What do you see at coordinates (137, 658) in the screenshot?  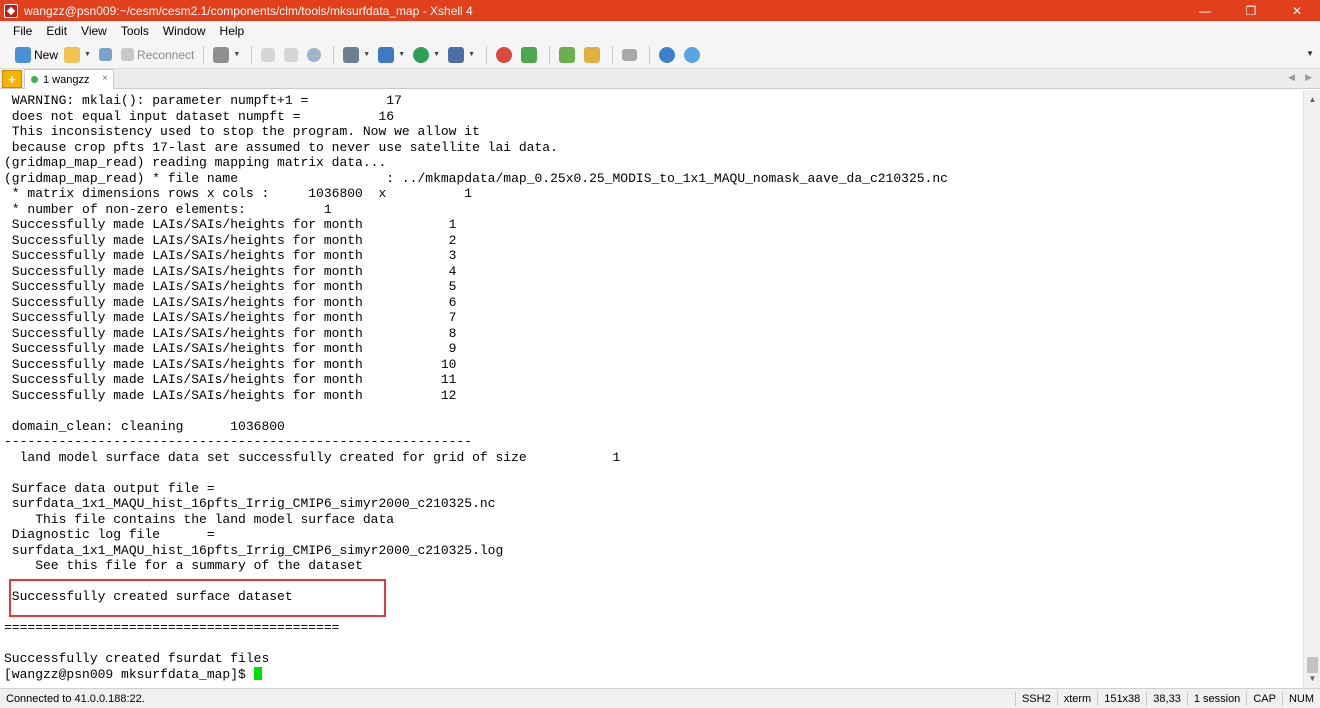 I see `terminal-line: Successfully created fsurdat files` at bounding box center [137, 658].